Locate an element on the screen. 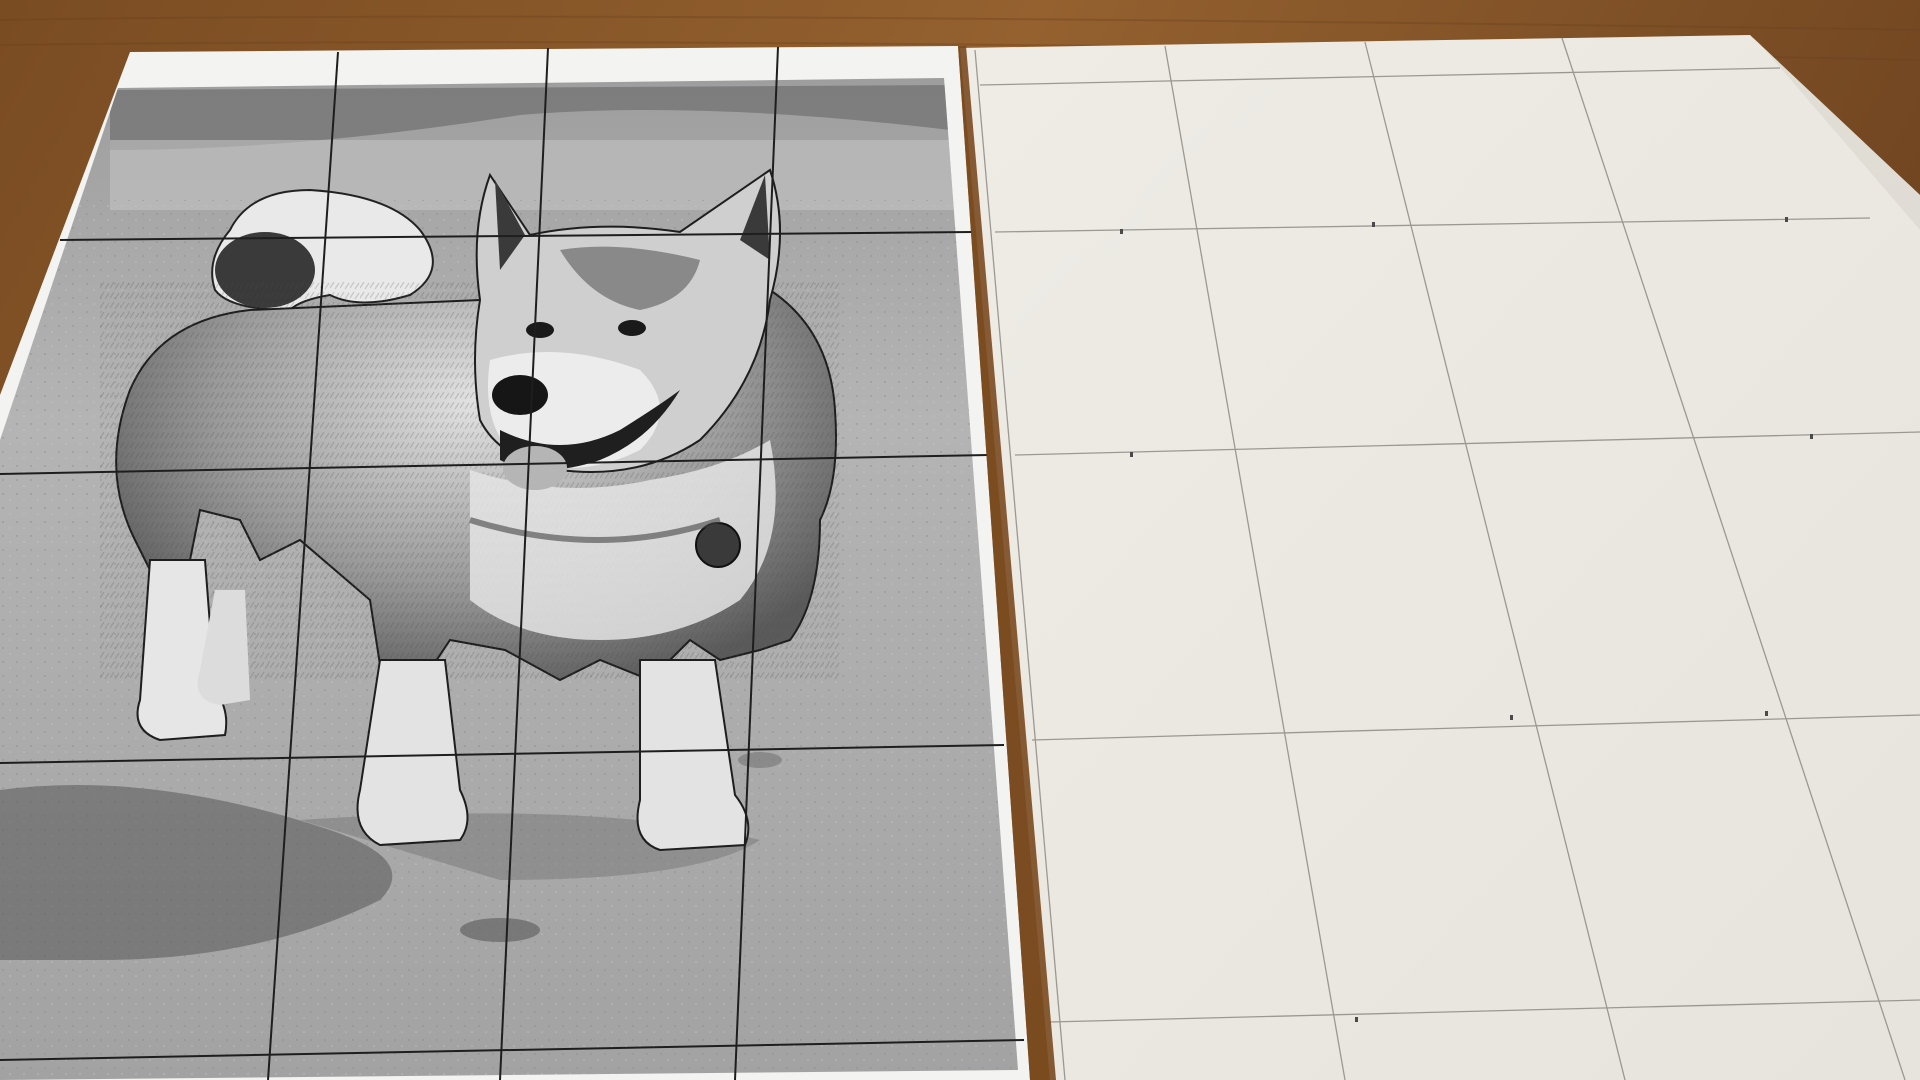  collar-tag is located at coordinates (718, 545).